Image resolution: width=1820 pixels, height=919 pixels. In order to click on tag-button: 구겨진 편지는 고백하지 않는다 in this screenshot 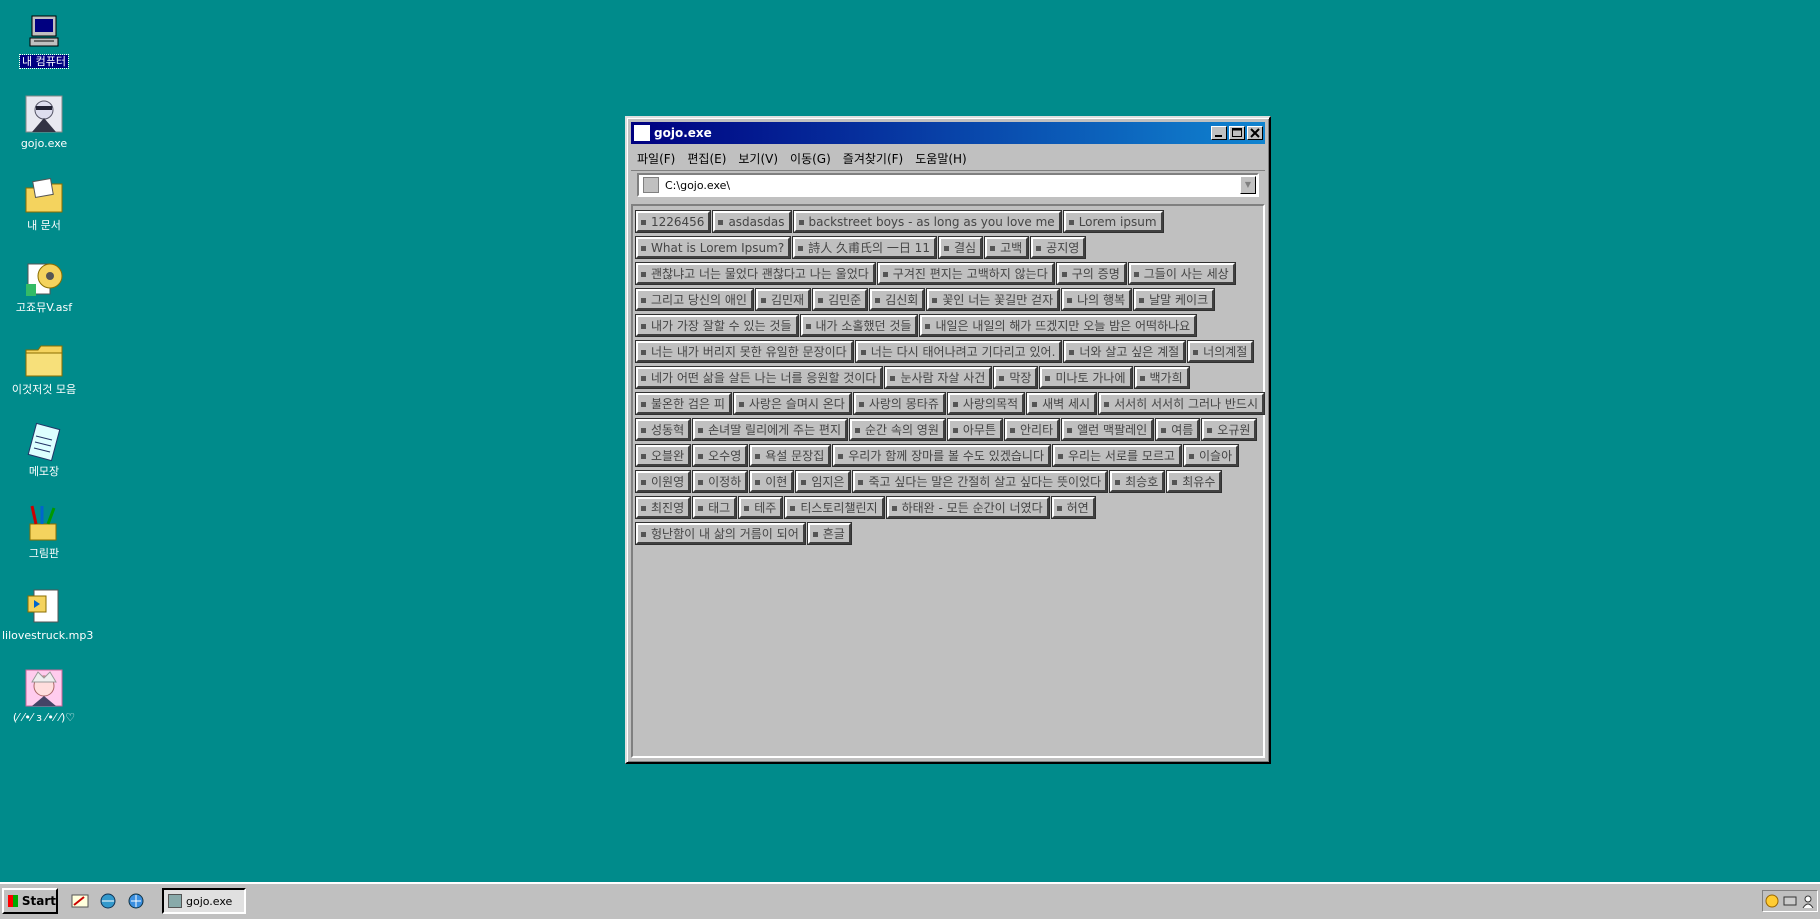, I will do `click(965, 273)`.